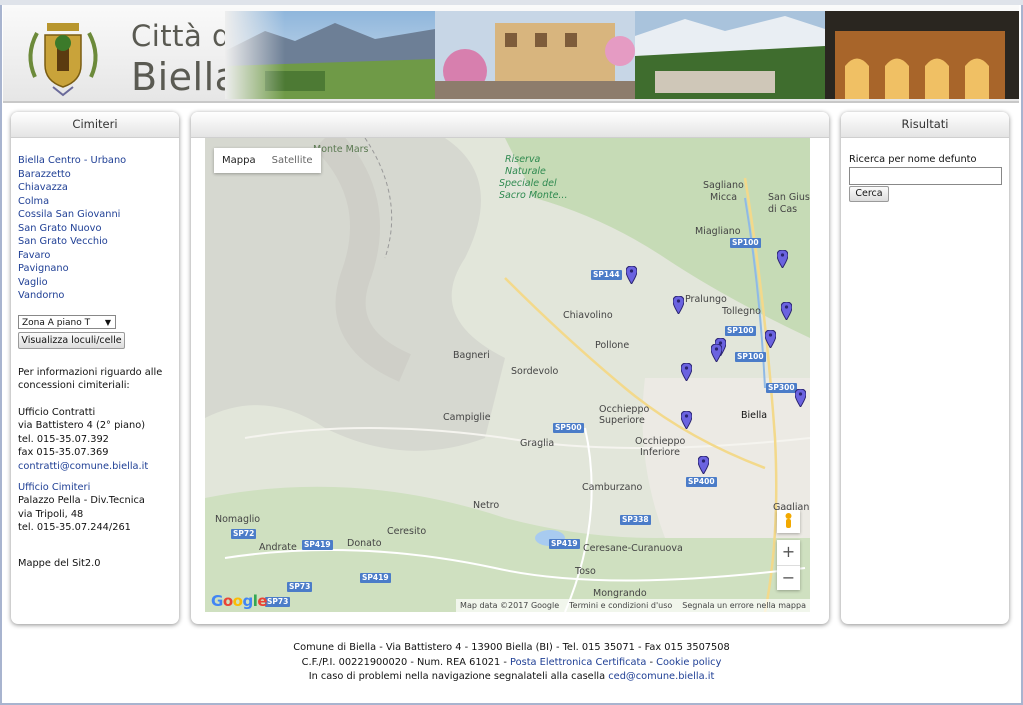 This screenshot has width=1023, height=705. Describe the element at coordinates (239, 160) in the screenshot. I see `map-tab-mappa: Mappa` at that location.